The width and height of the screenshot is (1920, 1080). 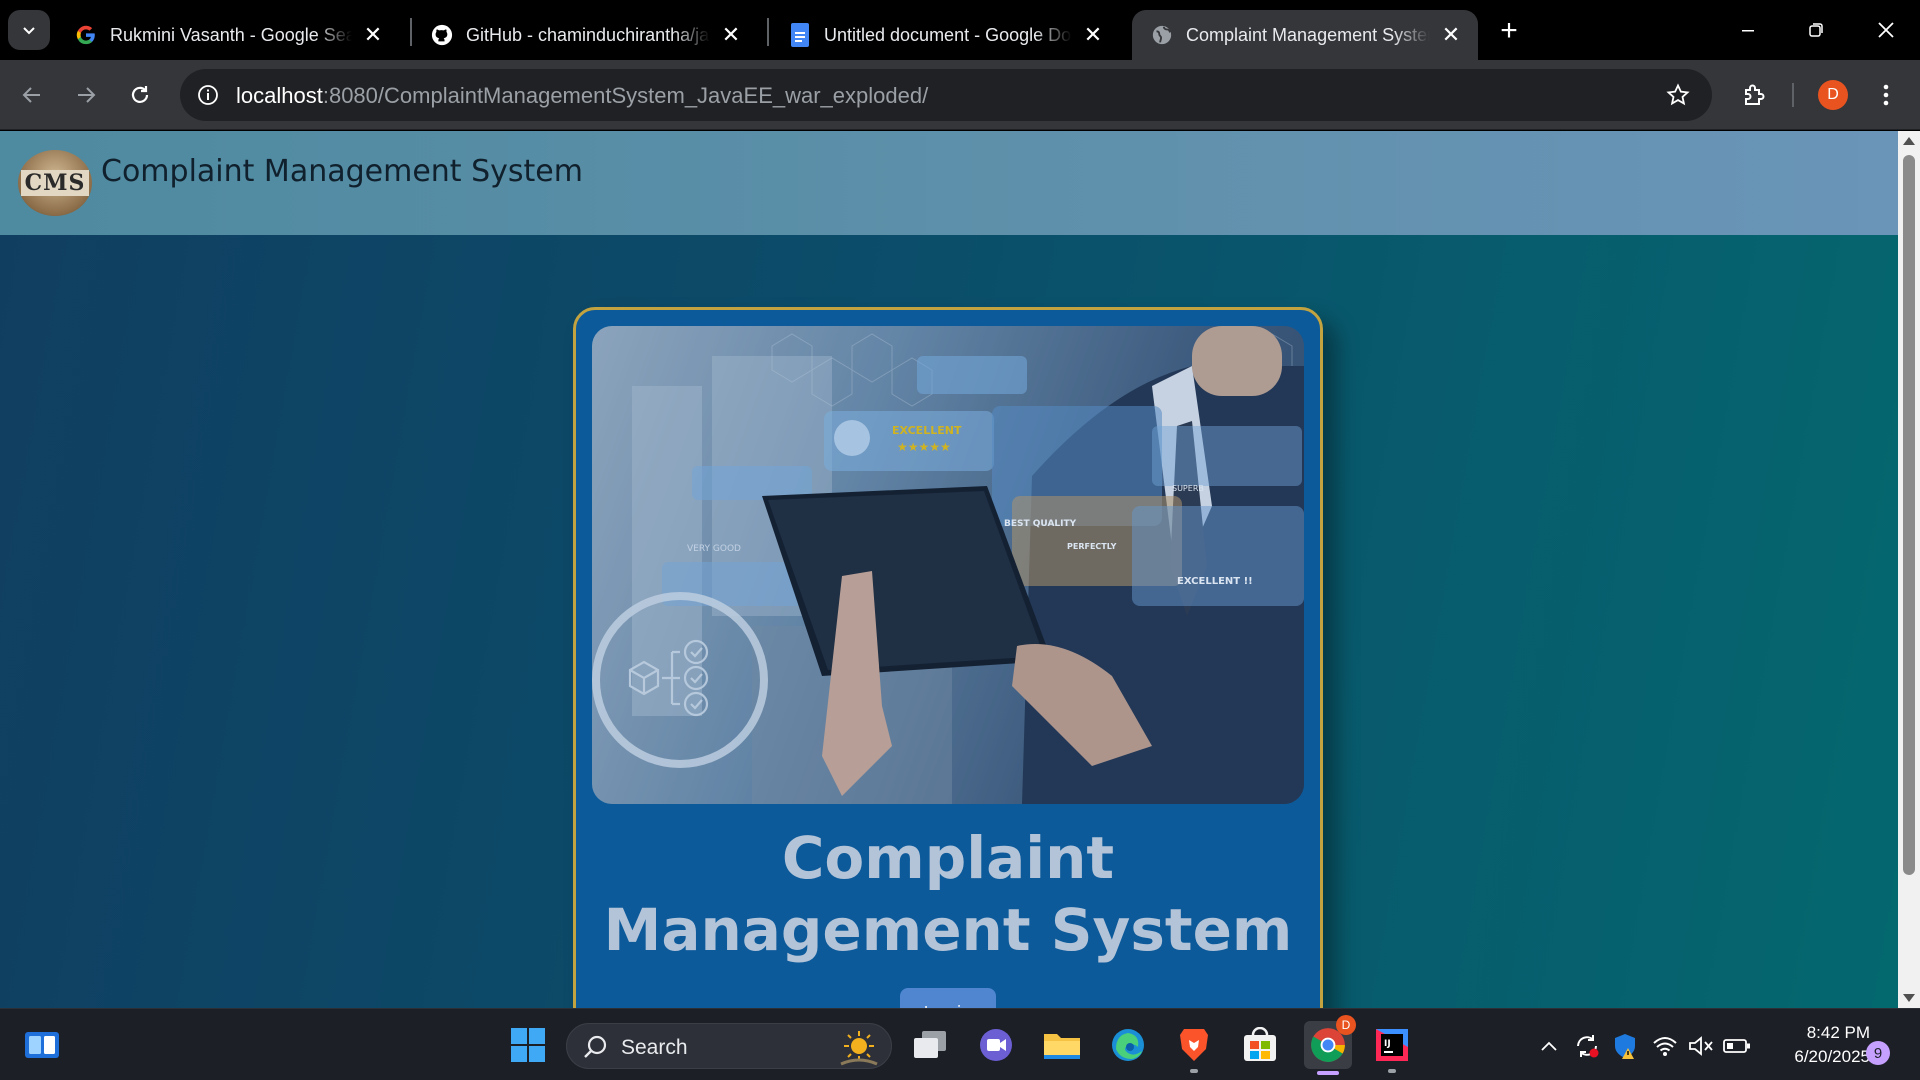 I want to click on weather-sun-icon, so click(x=859, y=1048).